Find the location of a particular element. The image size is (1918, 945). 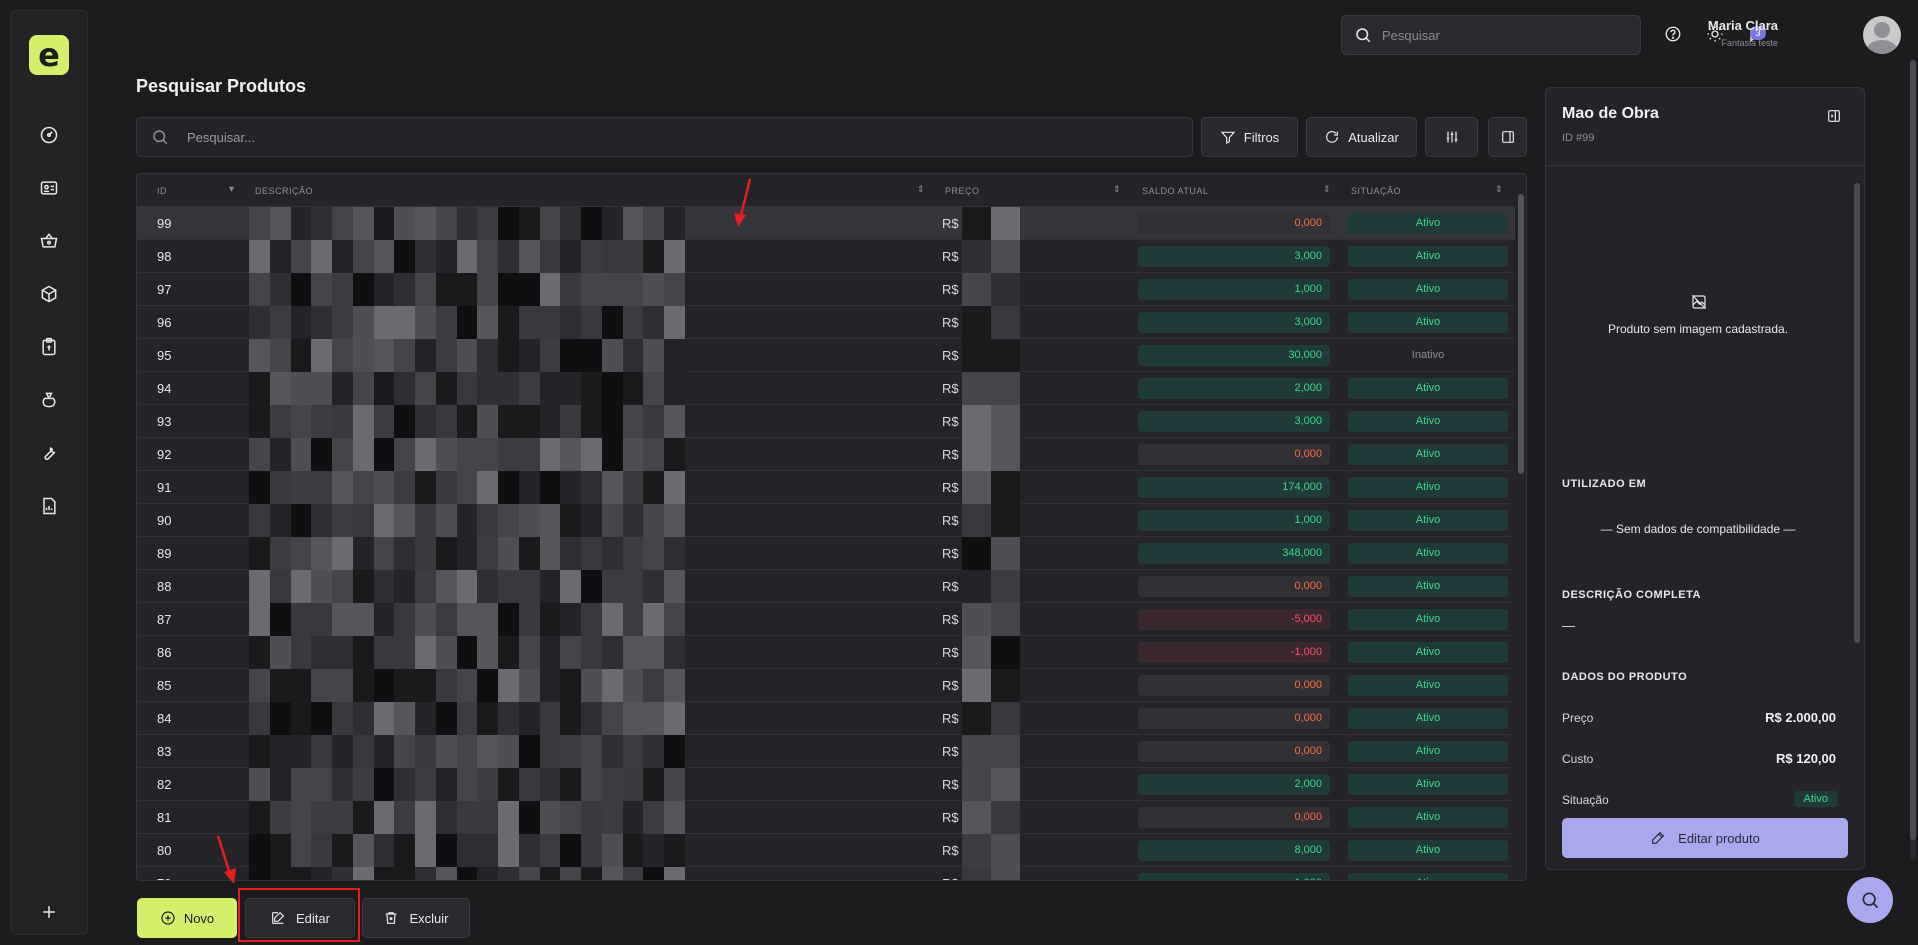

table-row: 83 R$ 0,000 Ativo is located at coordinates (826, 751).